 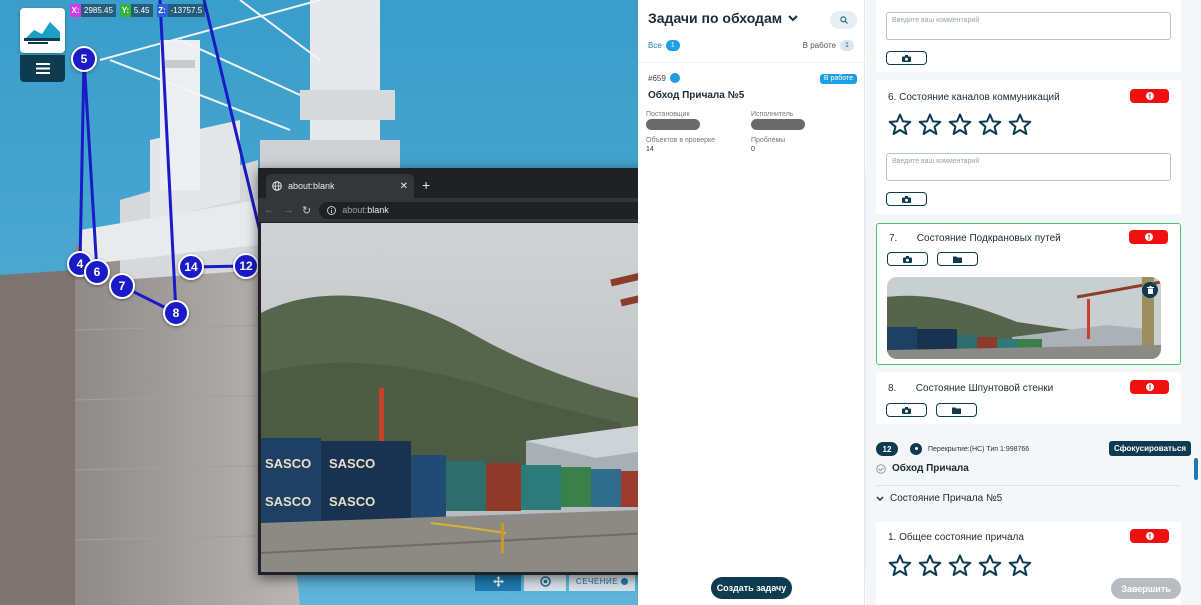 I want to click on marker-6: 6, so click(x=97, y=272).